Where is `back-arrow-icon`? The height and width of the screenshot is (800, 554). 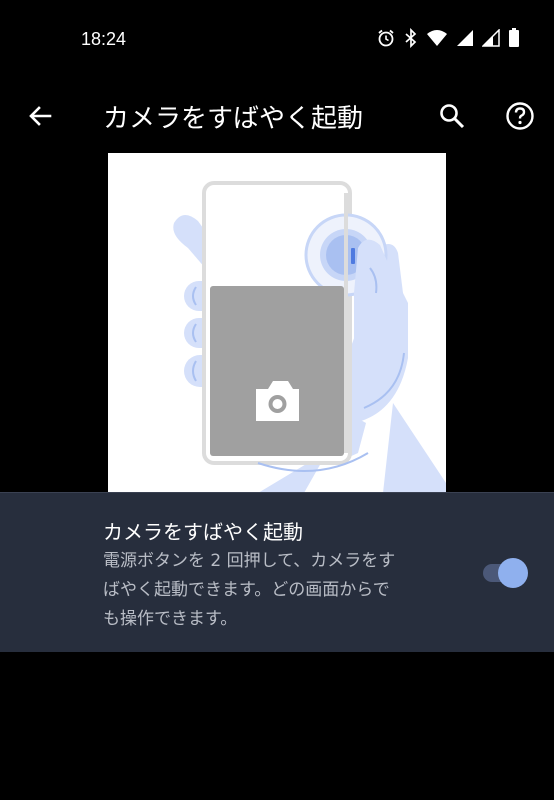 back-arrow-icon is located at coordinates (40, 116).